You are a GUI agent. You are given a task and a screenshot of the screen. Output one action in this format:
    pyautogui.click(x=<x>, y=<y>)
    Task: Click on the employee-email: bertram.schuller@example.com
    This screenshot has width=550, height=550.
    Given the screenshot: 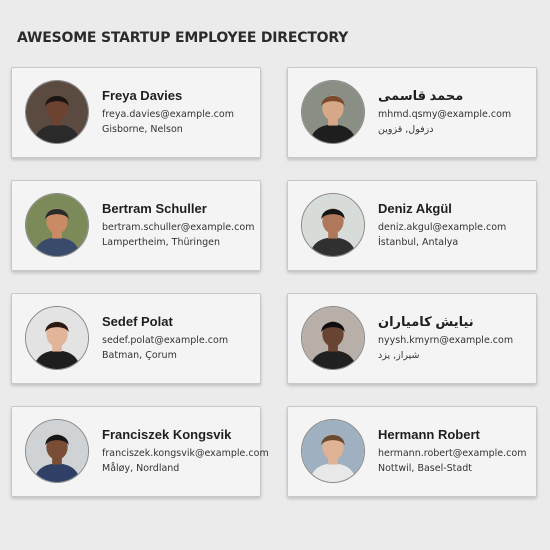 What is the action you would take?
    pyautogui.click(x=178, y=227)
    